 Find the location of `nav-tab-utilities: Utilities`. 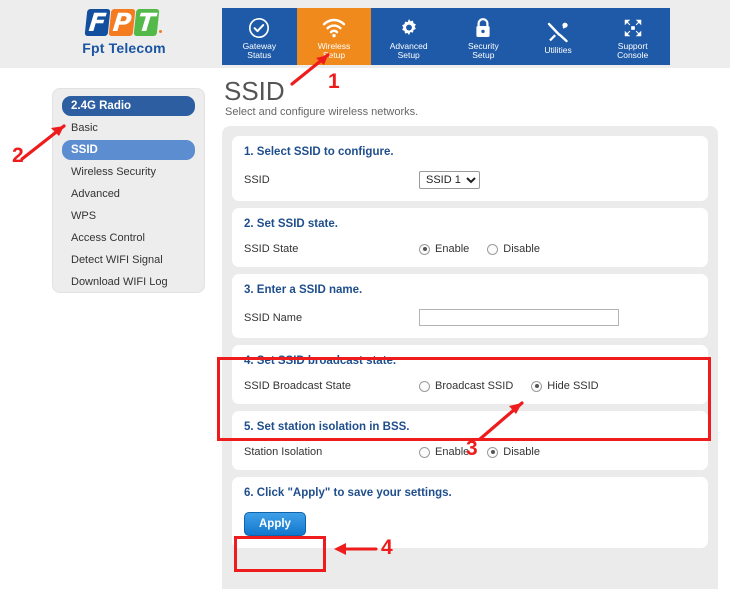

nav-tab-utilities: Utilities is located at coordinates (558, 36).